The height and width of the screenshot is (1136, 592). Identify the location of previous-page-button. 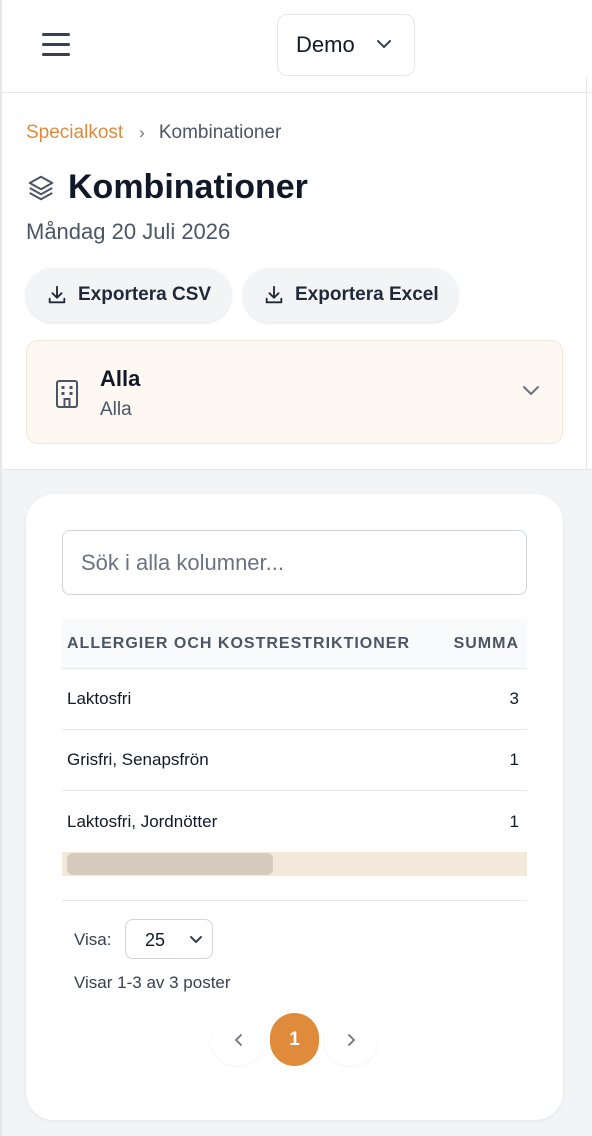
(238, 1040).